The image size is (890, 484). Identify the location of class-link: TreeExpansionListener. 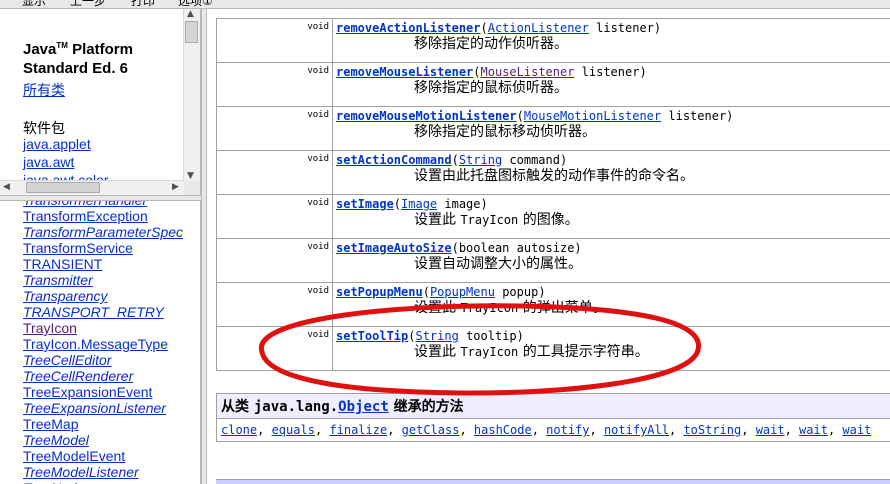
(94, 408).